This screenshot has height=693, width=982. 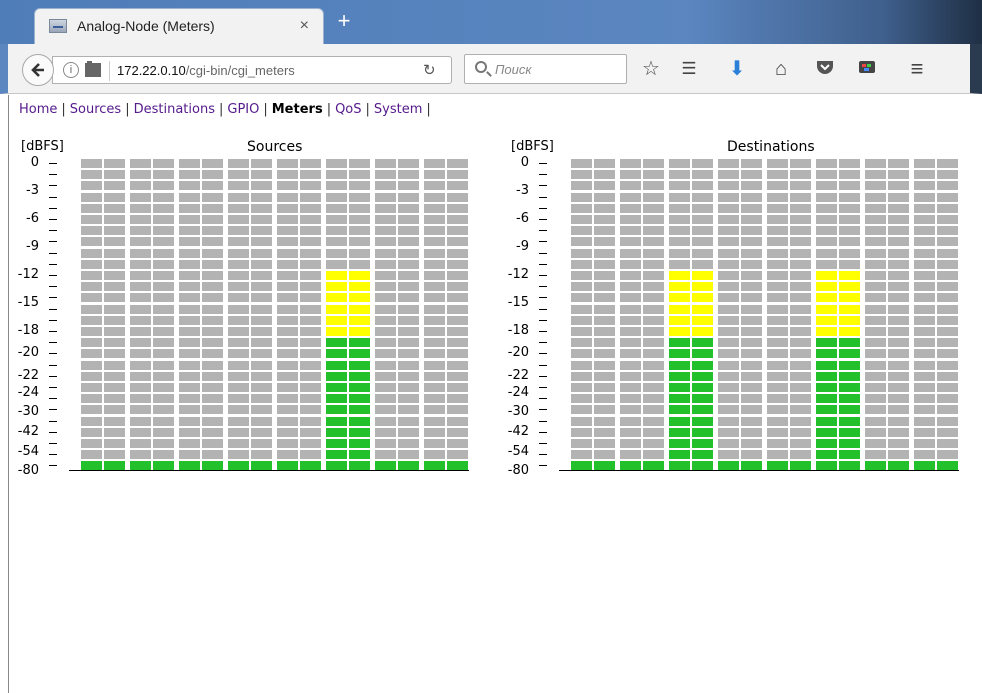 What do you see at coordinates (28, 353) in the screenshot?
I see `scale-label: -20` at bounding box center [28, 353].